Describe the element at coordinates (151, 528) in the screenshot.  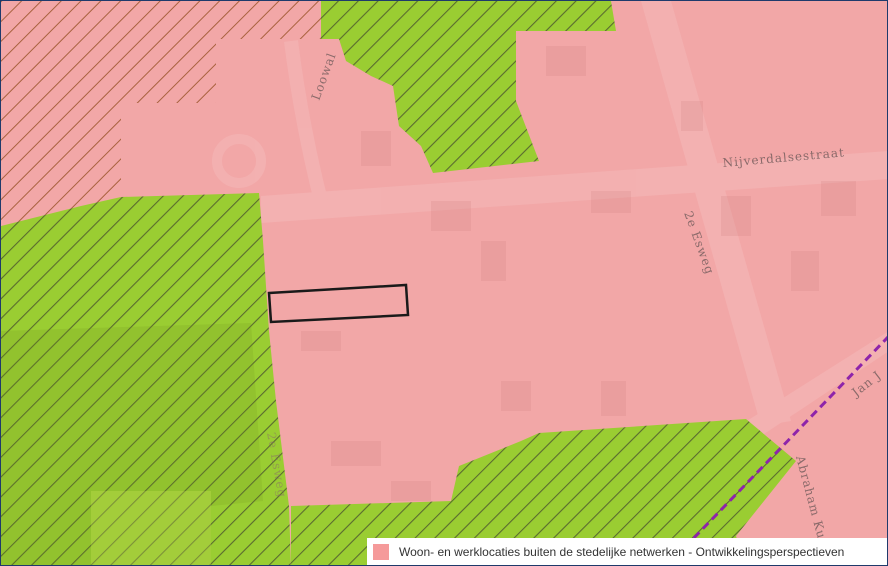
I see `green-subzone-light` at that location.